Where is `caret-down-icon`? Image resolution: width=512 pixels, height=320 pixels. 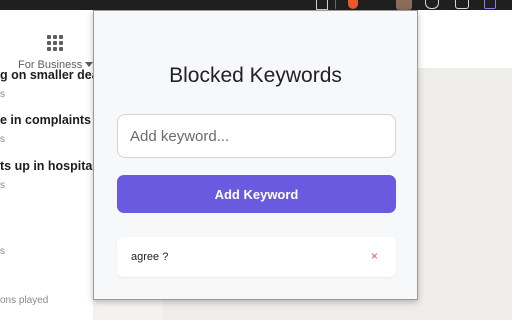 caret-down-icon is located at coordinates (89, 64).